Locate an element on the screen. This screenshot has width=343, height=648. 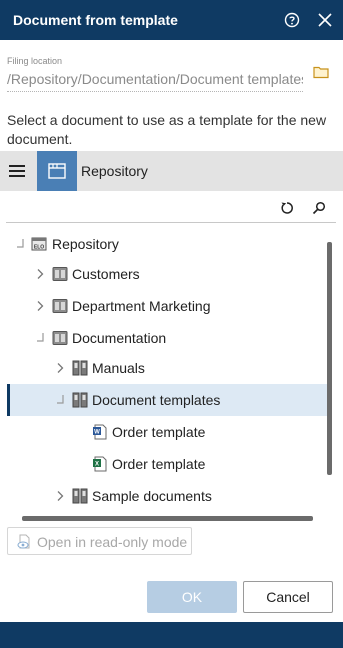
vertical-scrollbar is located at coordinates (329, 358).